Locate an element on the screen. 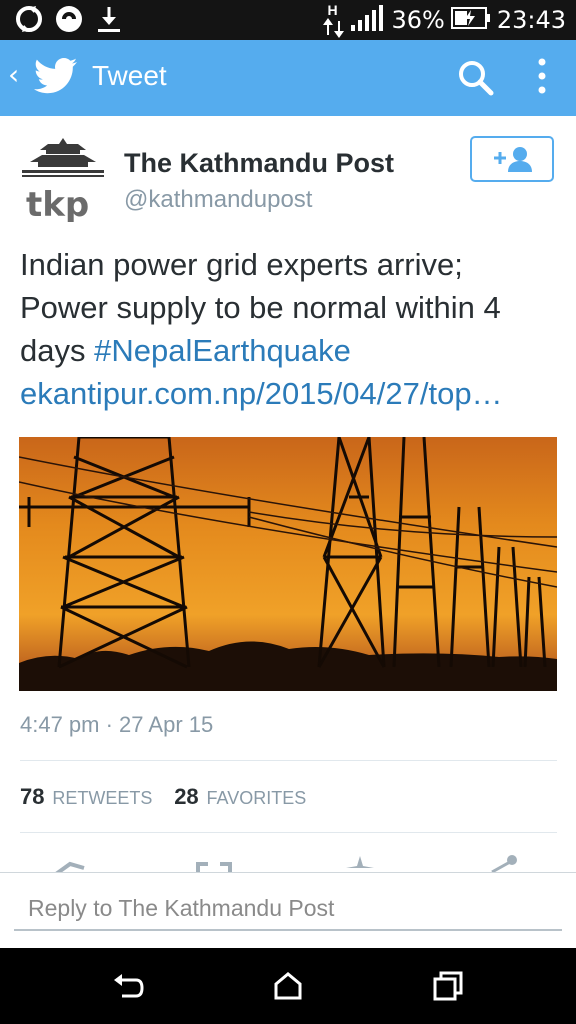  android-nav-bar is located at coordinates (288, 986).